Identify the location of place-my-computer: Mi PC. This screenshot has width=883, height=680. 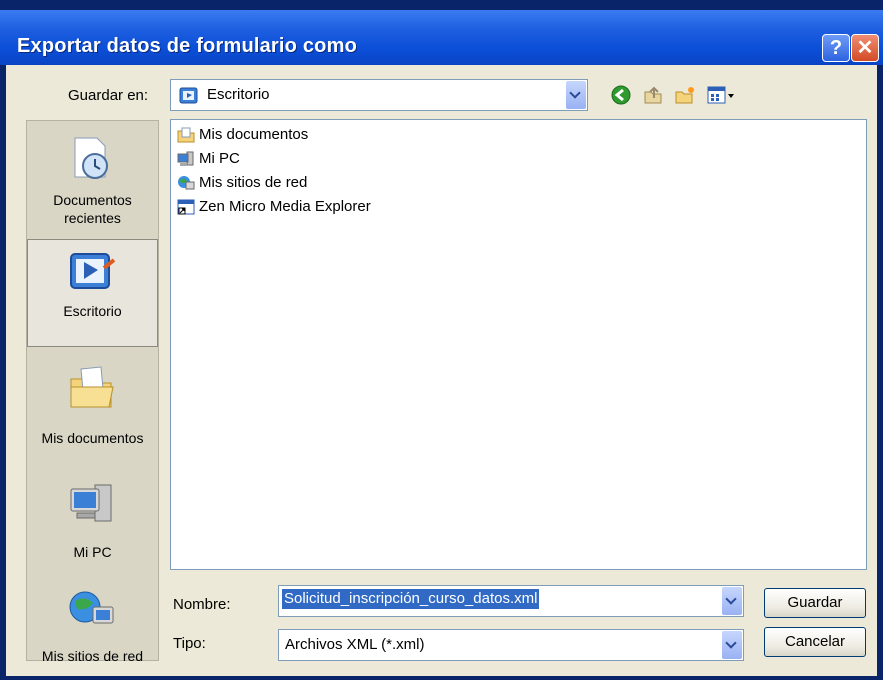
(92, 527).